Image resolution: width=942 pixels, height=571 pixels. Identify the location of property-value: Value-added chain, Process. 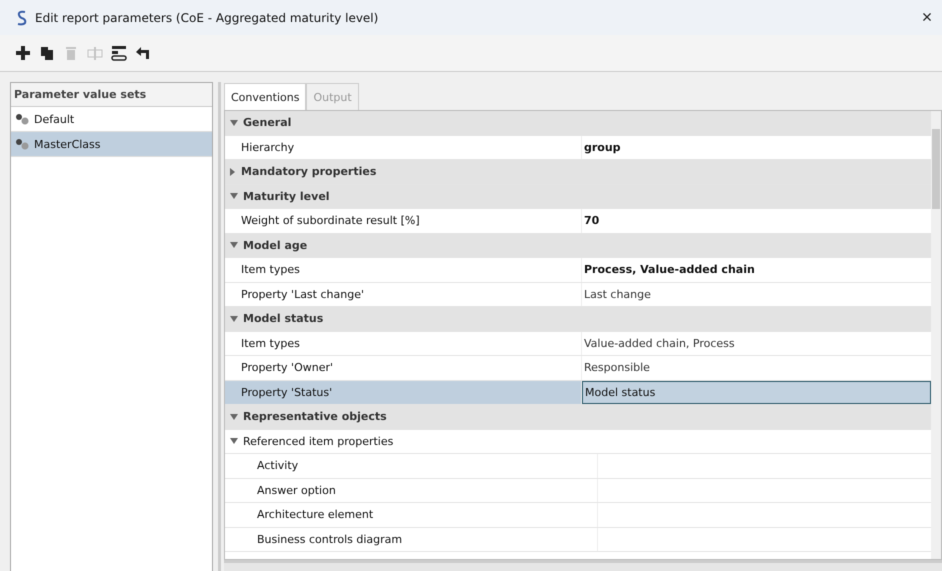
(756, 343).